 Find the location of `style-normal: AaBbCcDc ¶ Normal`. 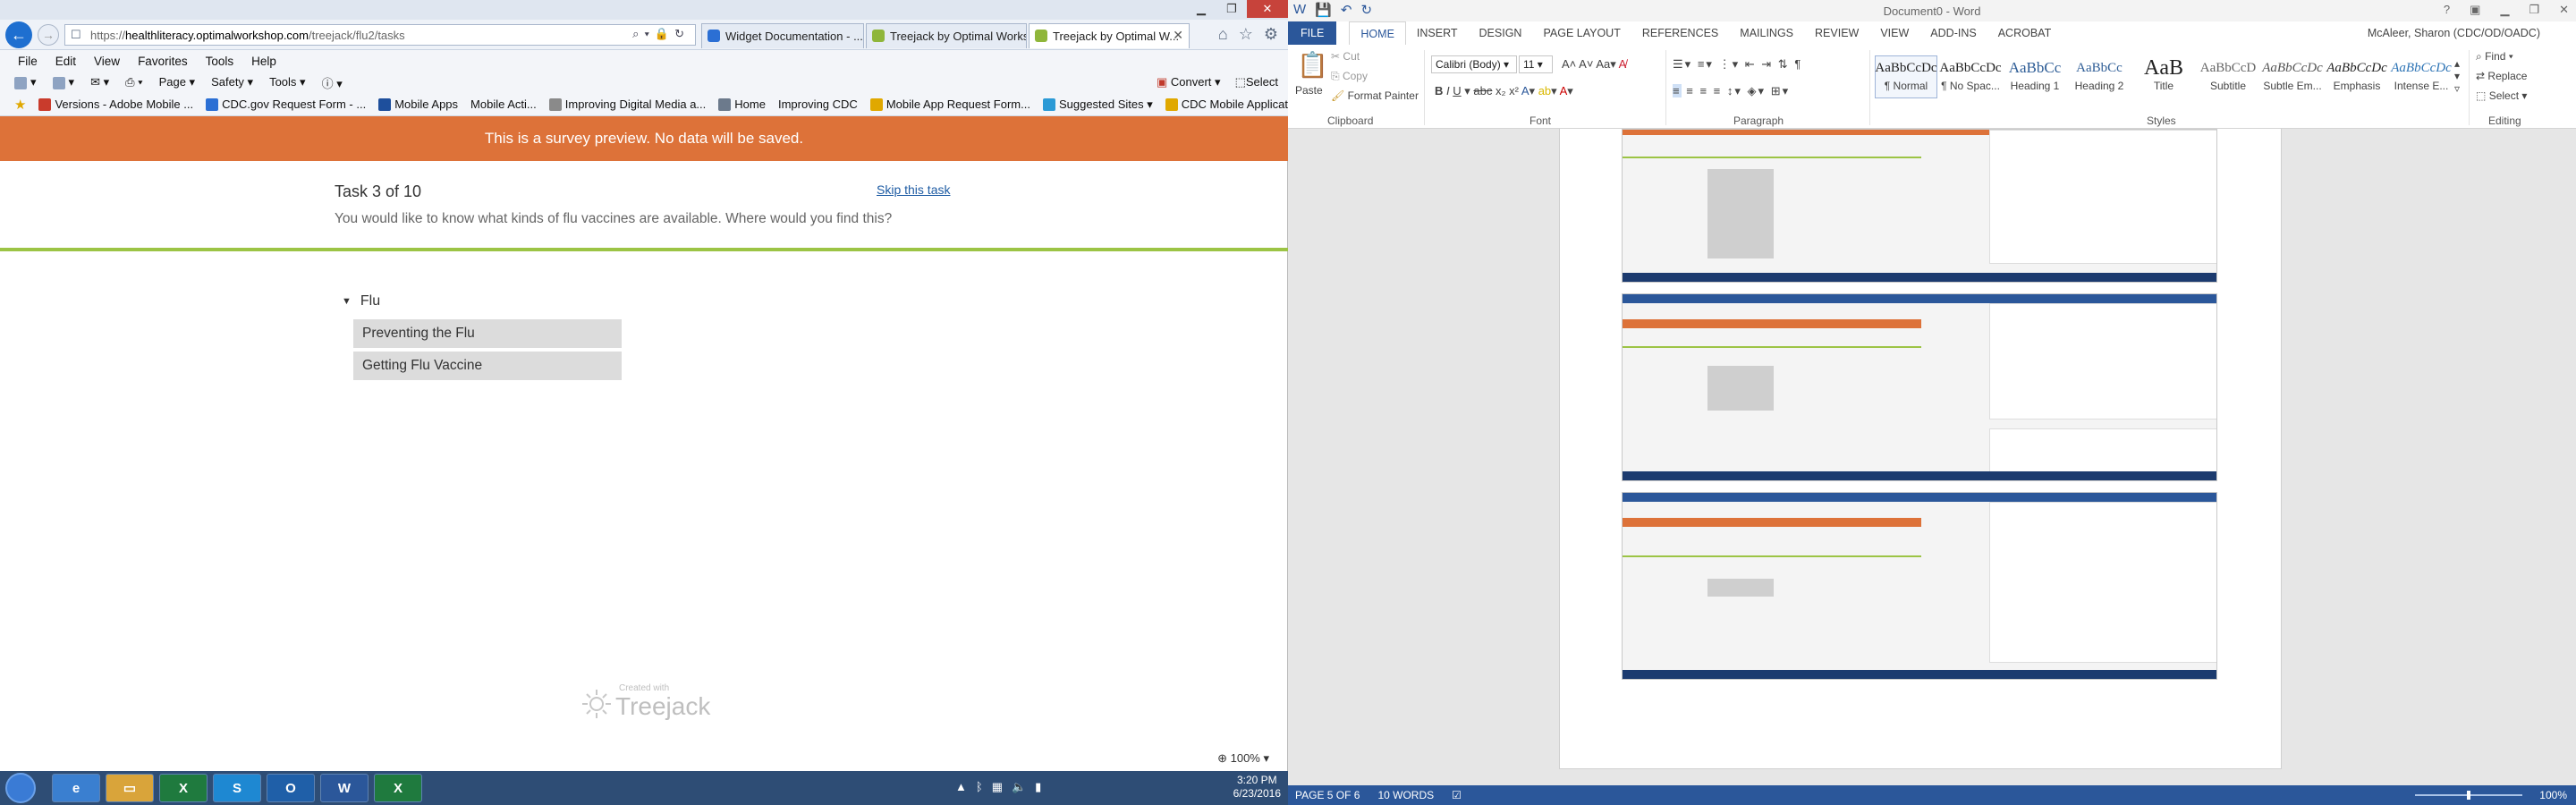

style-normal: AaBbCcDc ¶ Normal is located at coordinates (1906, 76).